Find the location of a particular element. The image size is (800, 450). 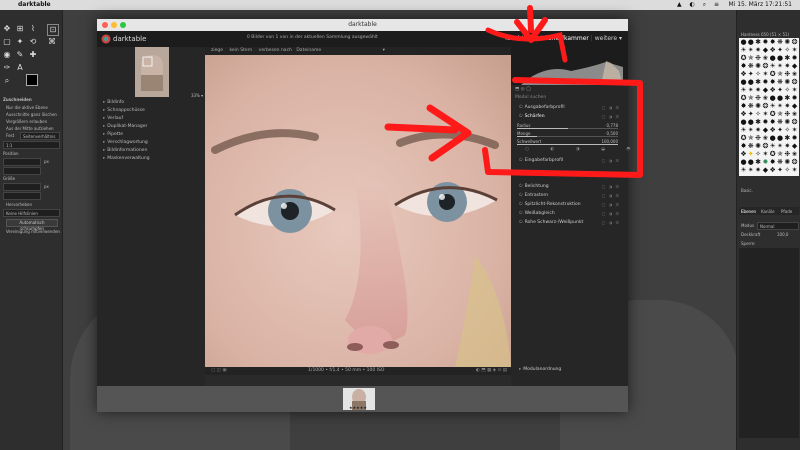

menubar-app-name: darktable is located at coordinates (34, 5).